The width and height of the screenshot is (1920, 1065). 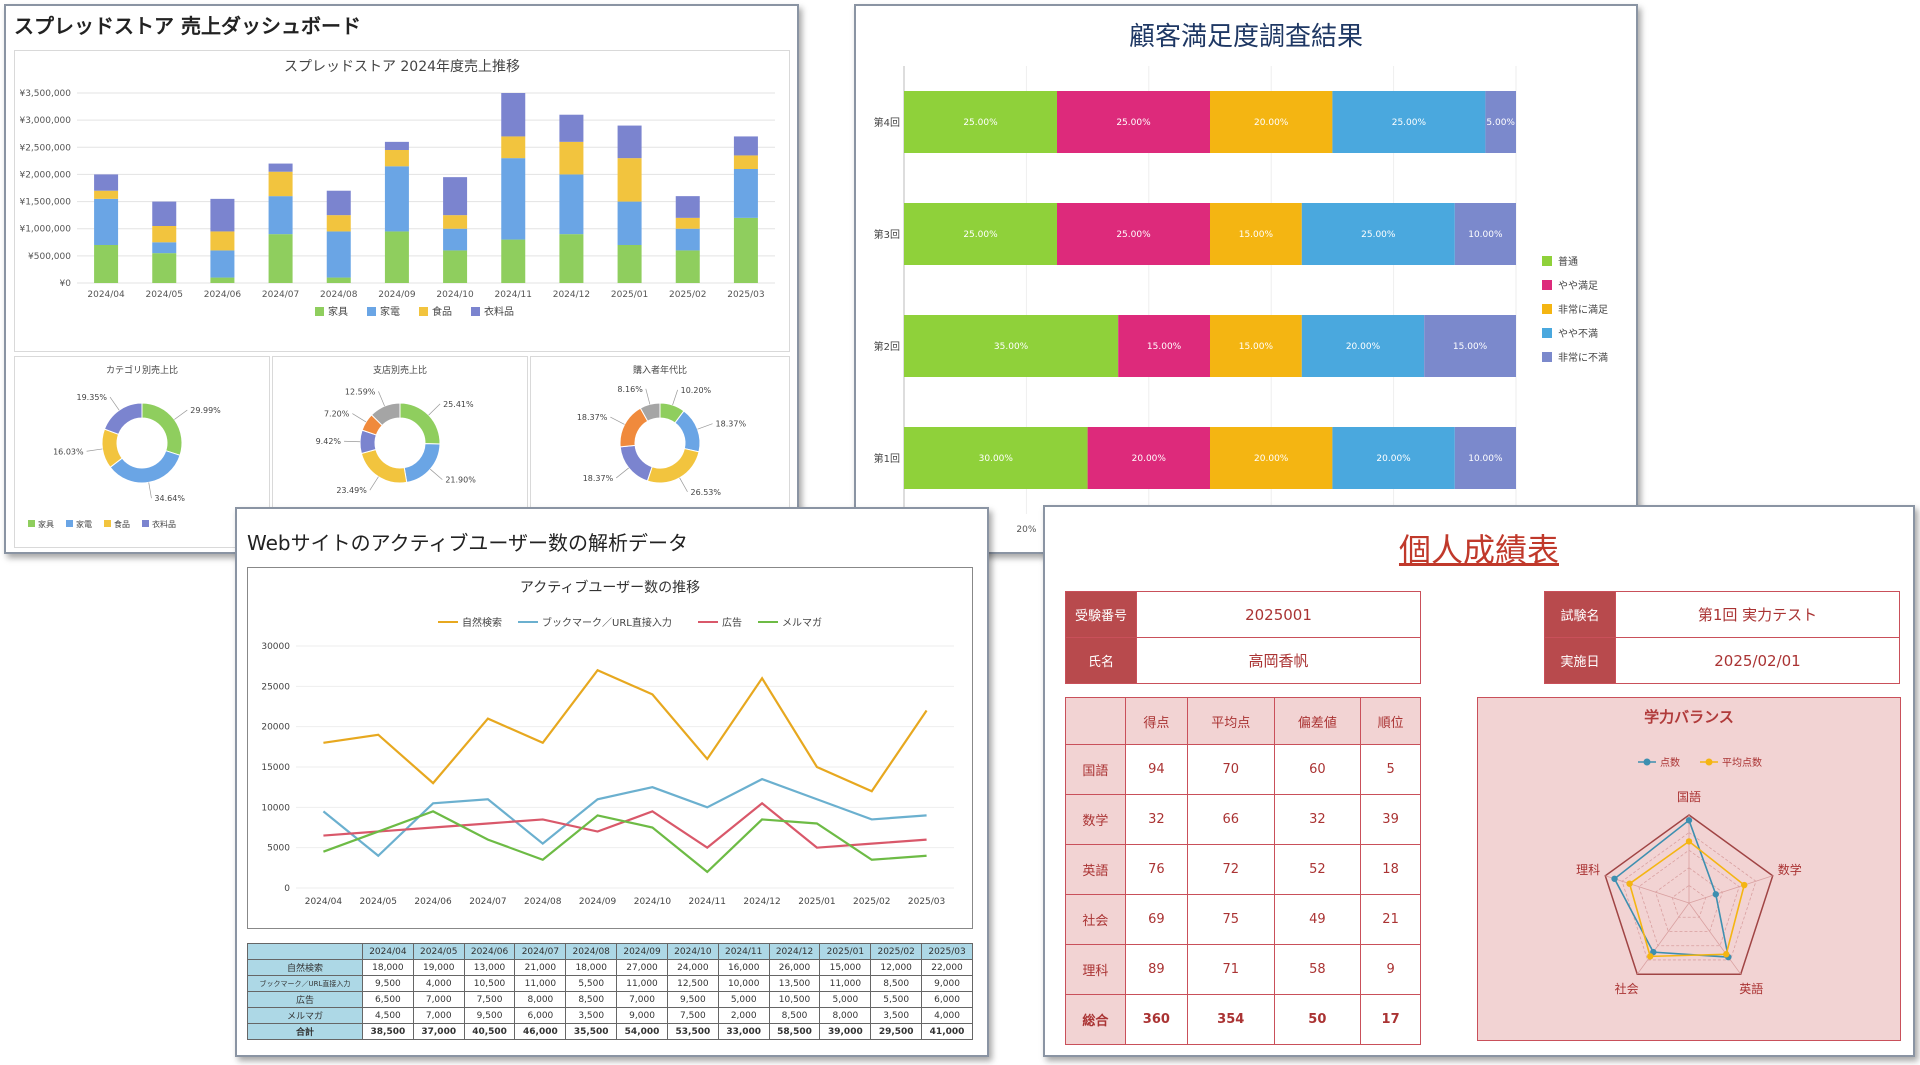 I want to click on slice-label: 9.42%, so click(x=329, y=441).